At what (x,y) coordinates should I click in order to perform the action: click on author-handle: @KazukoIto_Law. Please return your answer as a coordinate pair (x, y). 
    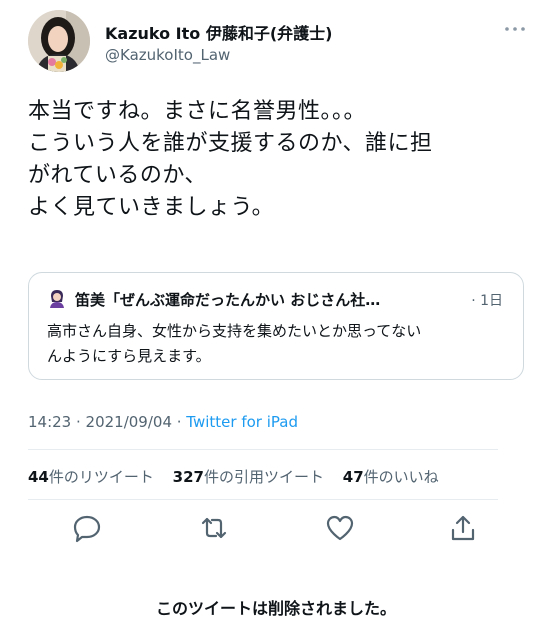
    Looking at the image, I should click on (167, 55).